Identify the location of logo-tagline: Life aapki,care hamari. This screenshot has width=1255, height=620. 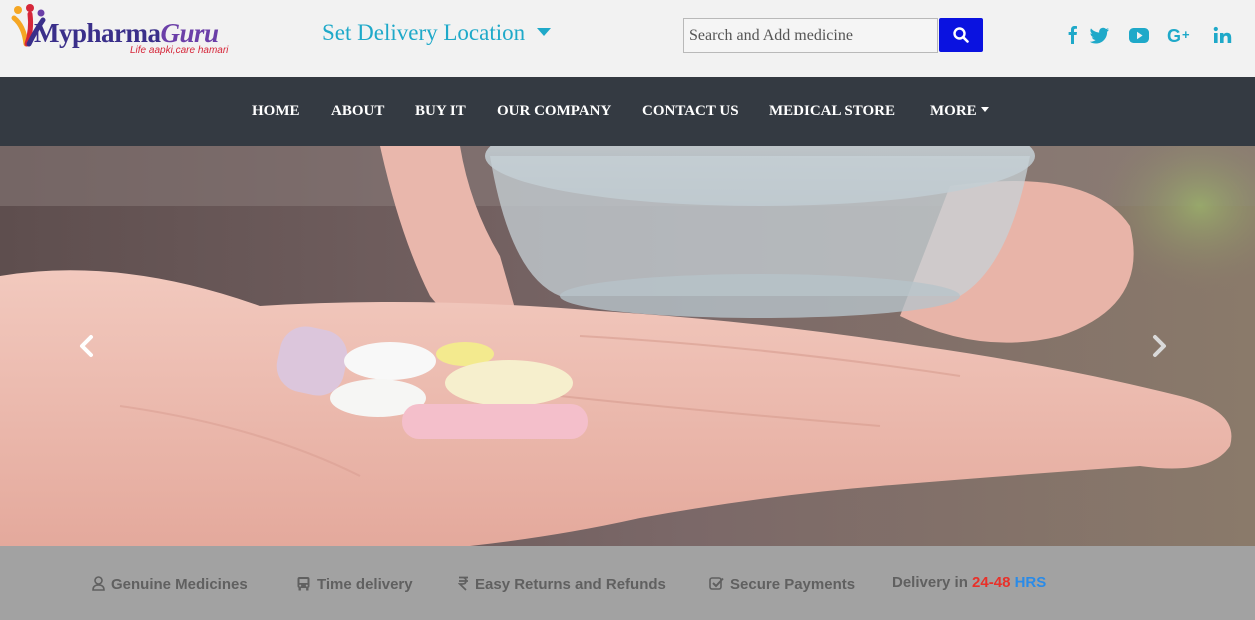
(179, 50).